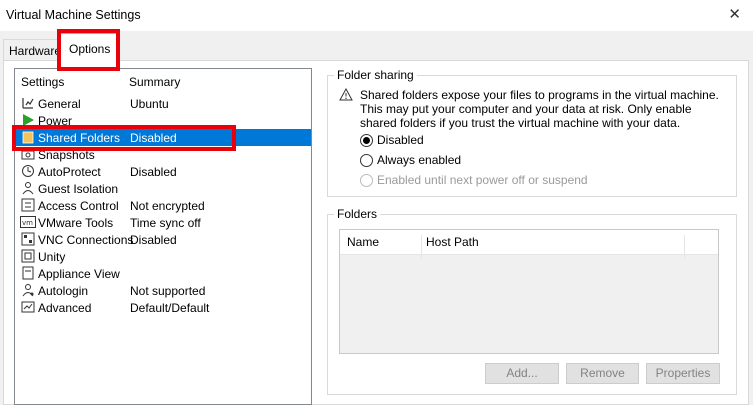 The image size is (753, 405). I want to click on column-settings: Settings, so click(42, 82).